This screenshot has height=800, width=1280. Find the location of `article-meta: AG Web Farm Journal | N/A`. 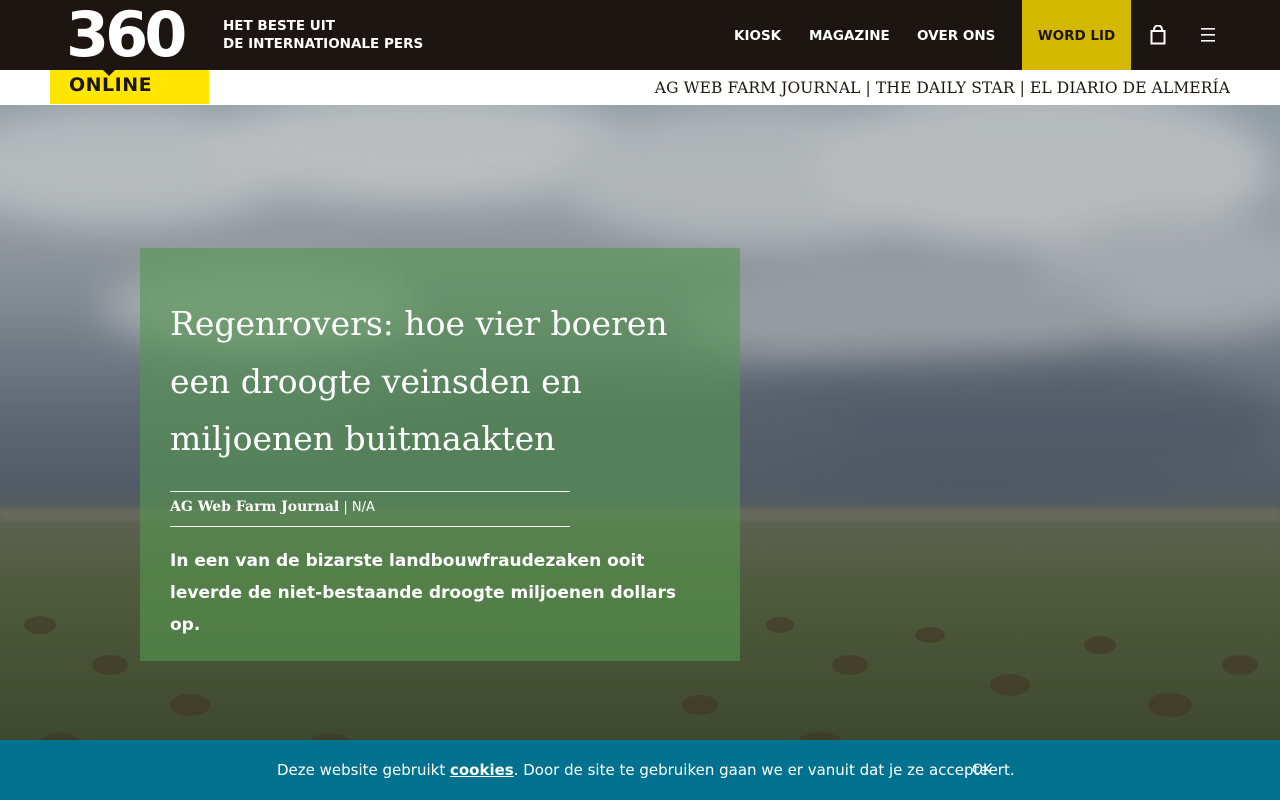

article-meta: AG Web Farm Journal | N/A is located at coordinates (272, 506).